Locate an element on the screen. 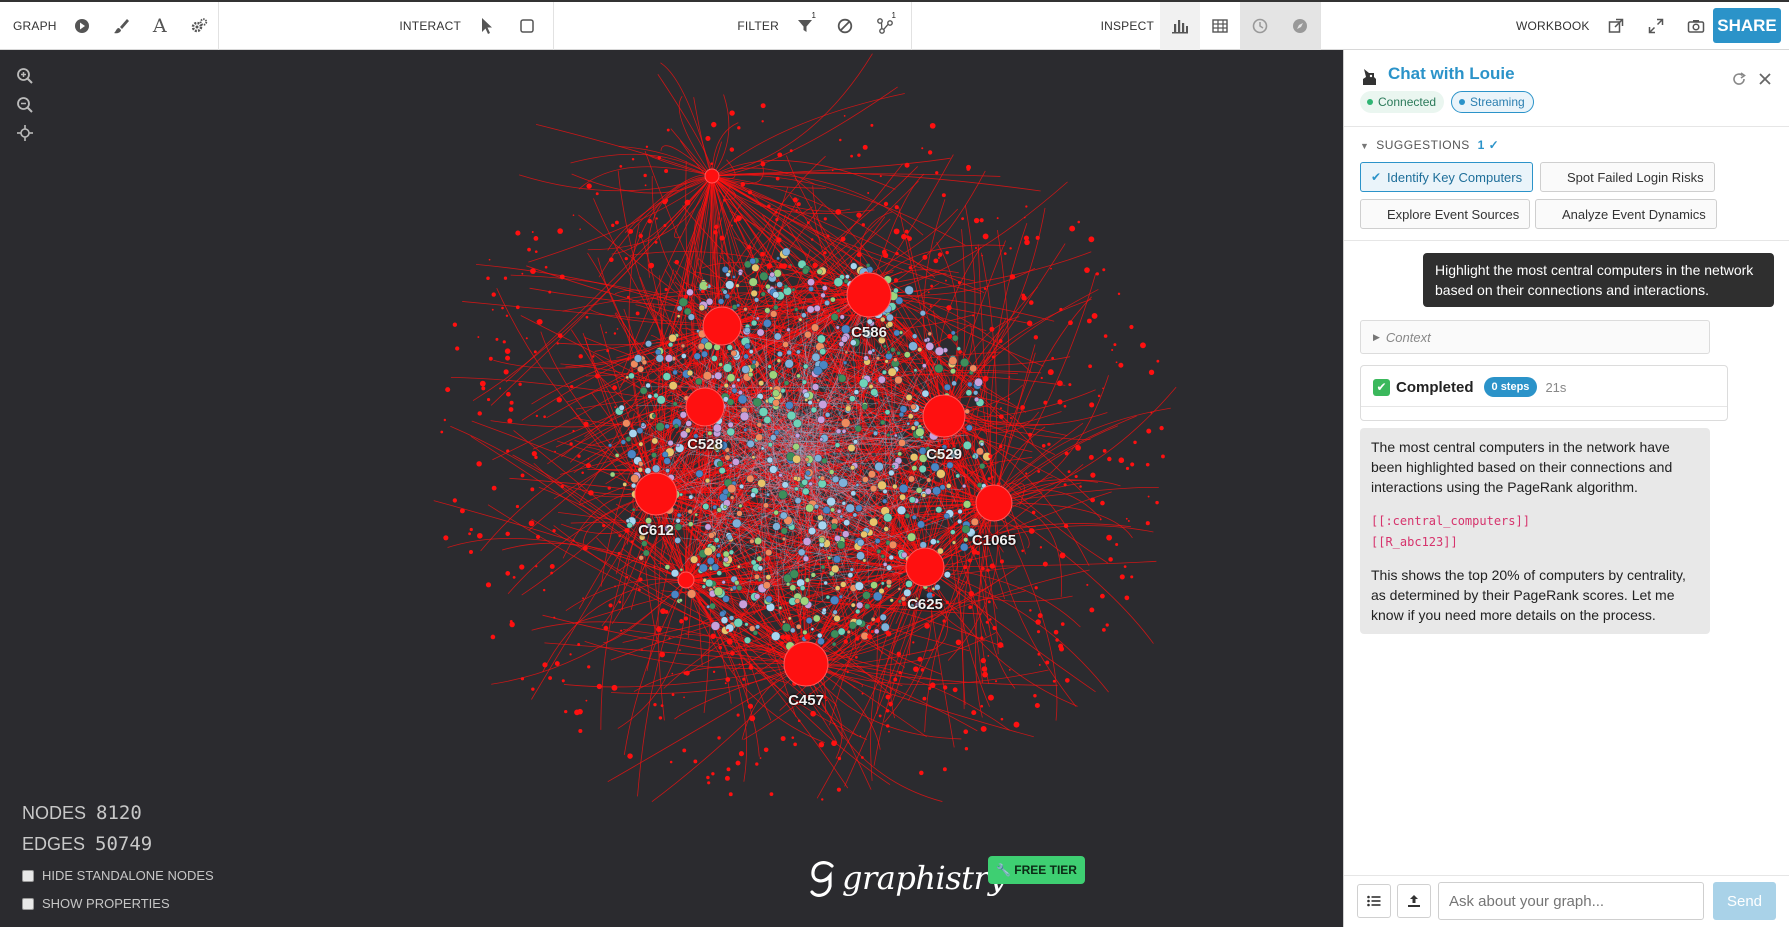  hide-standalone-checkbox is located at coordinates (28, 875).